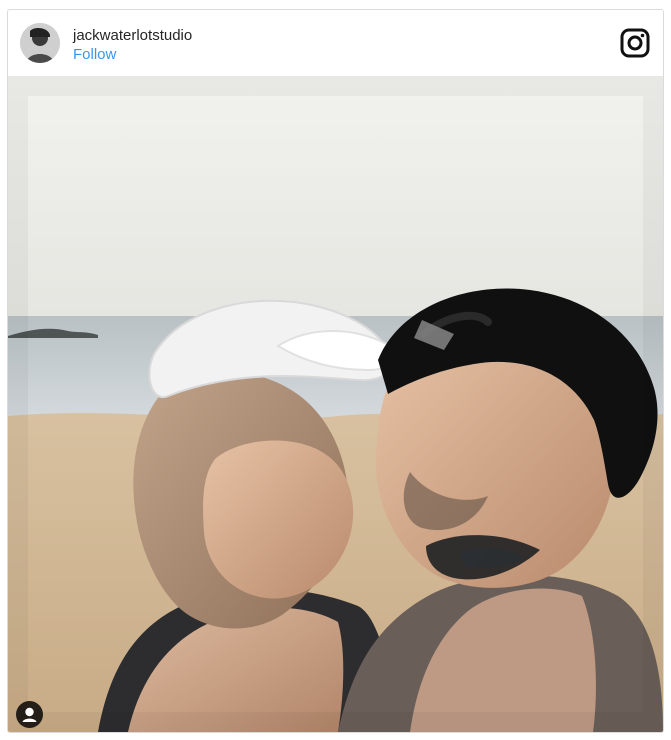  Describe the element at coordinates (635, 43) in the screenshot. I see `instagram-icon` at that location.